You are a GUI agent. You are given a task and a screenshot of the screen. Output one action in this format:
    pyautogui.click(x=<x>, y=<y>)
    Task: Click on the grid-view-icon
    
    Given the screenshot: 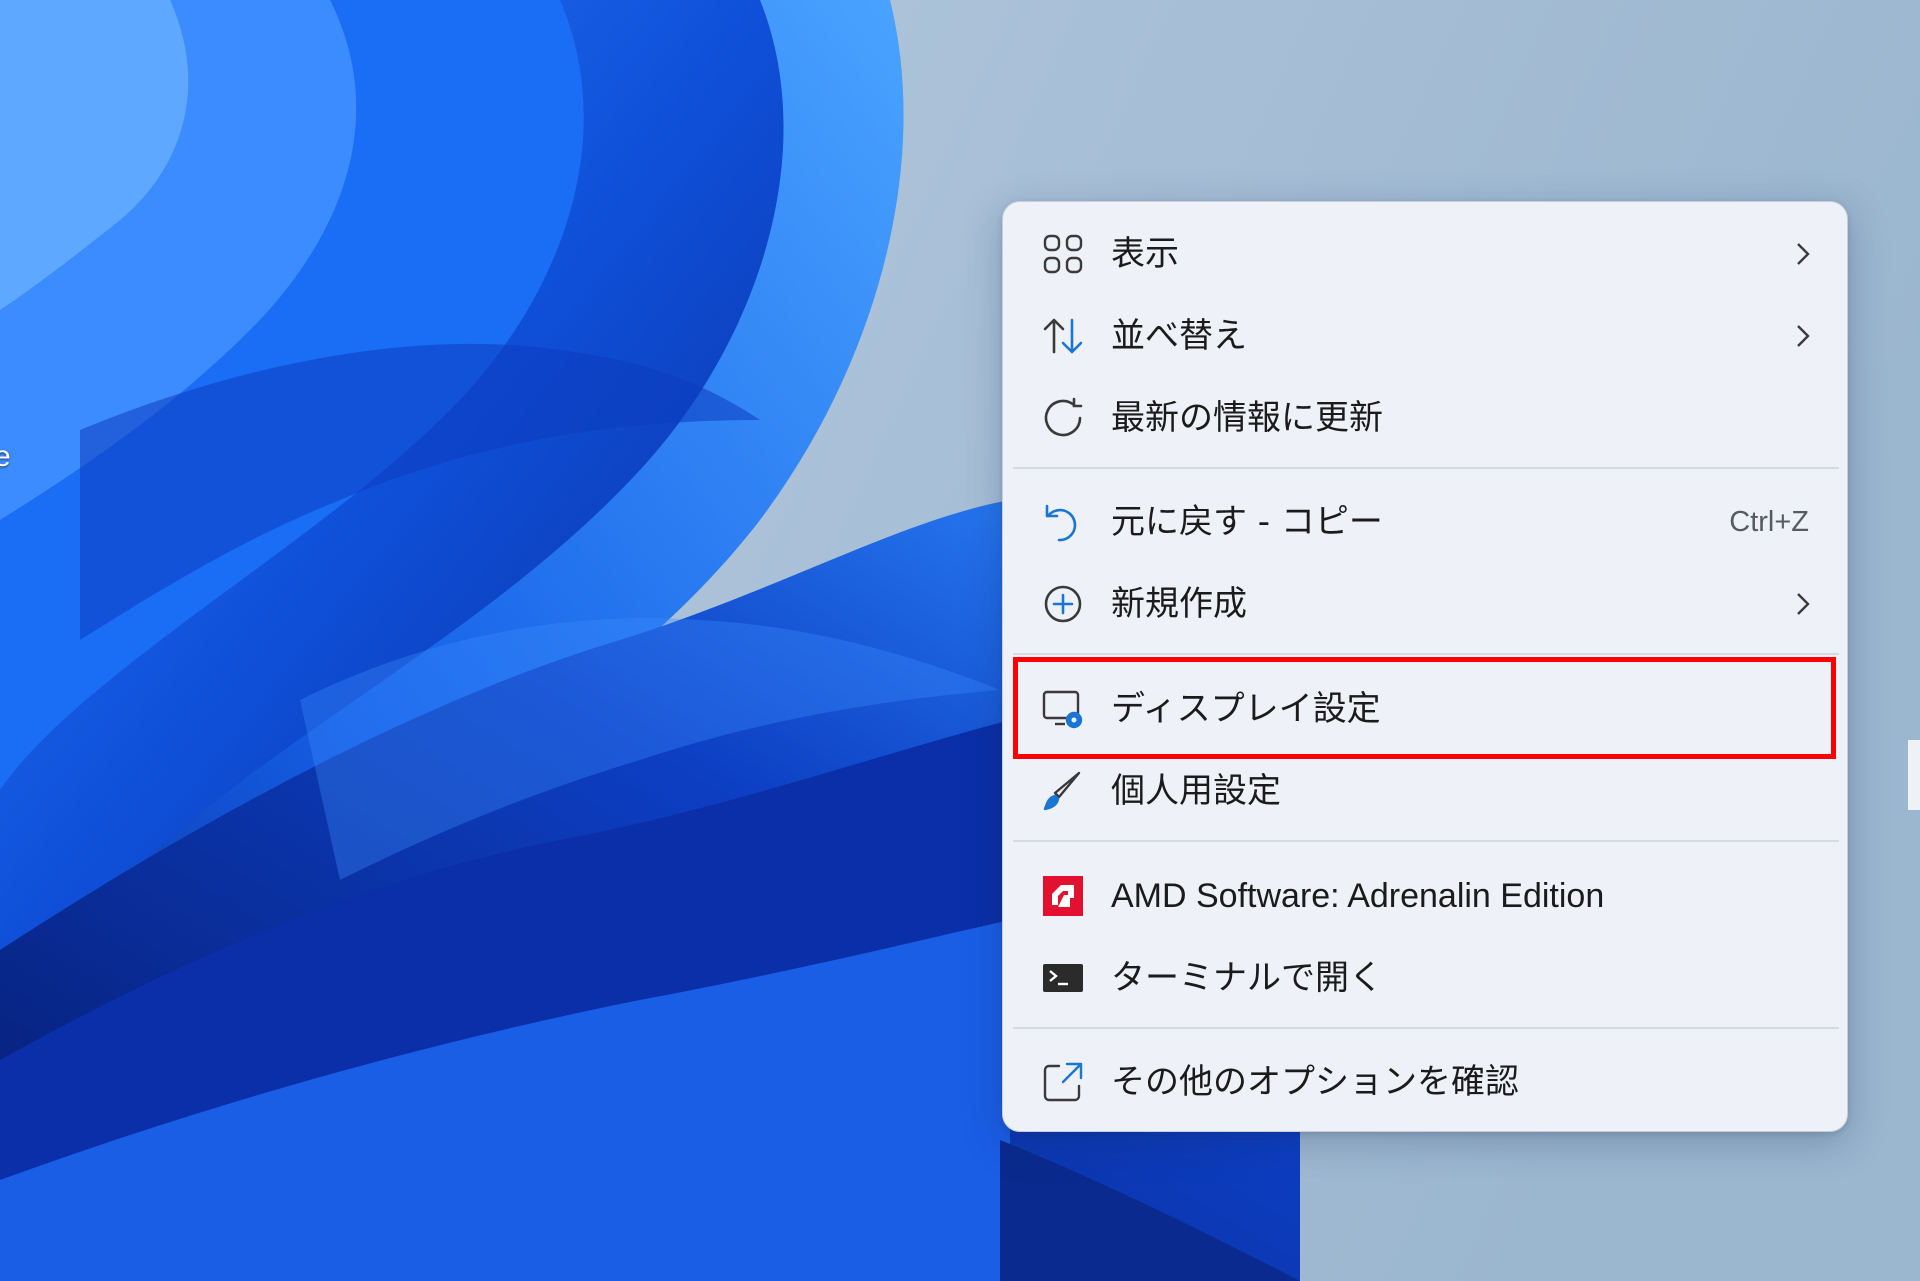 What is the action you would take?
    pyautogui.click(x=1063, y=254)
    